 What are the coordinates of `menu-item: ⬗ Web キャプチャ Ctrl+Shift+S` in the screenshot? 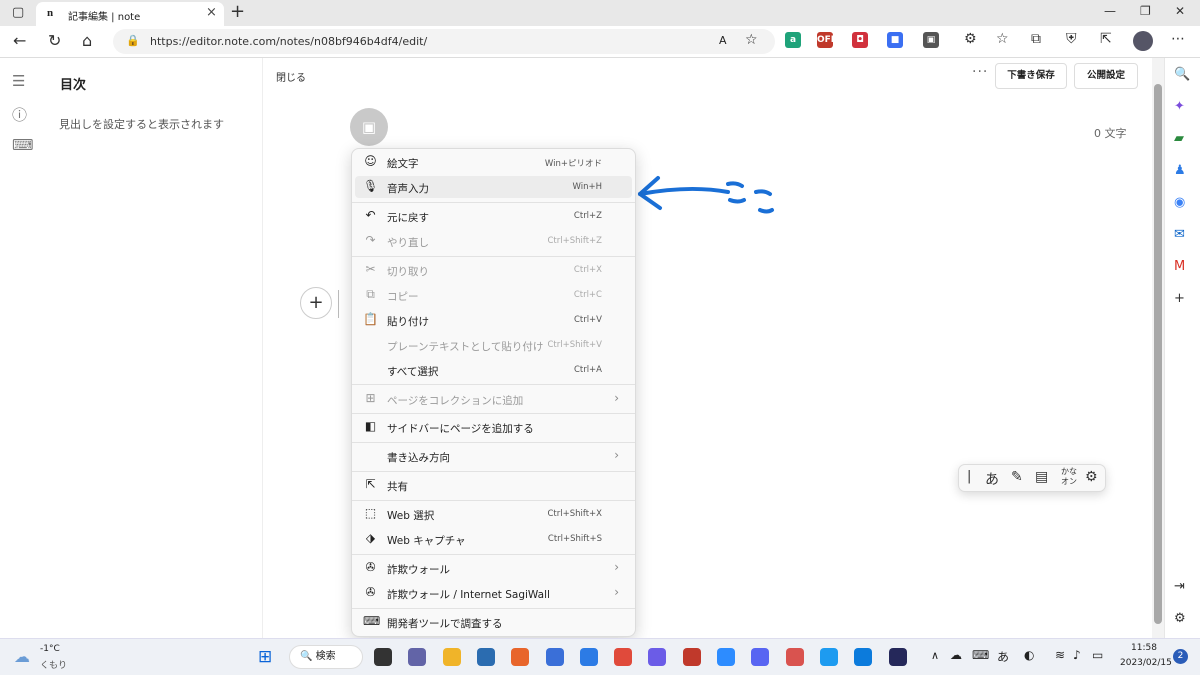 It's located at (493, 539).